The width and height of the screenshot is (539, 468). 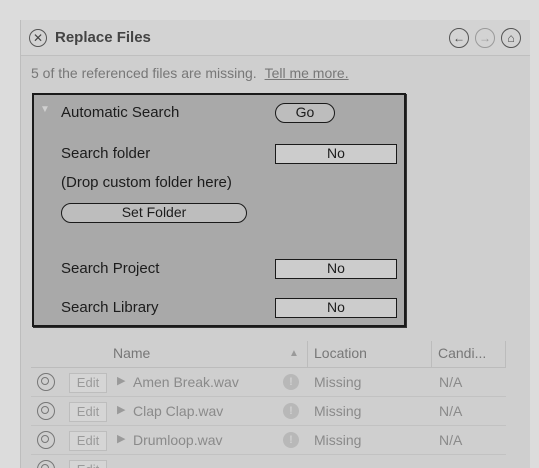 I want to click on search-project-toggle: No, so click(x=336, y=269).